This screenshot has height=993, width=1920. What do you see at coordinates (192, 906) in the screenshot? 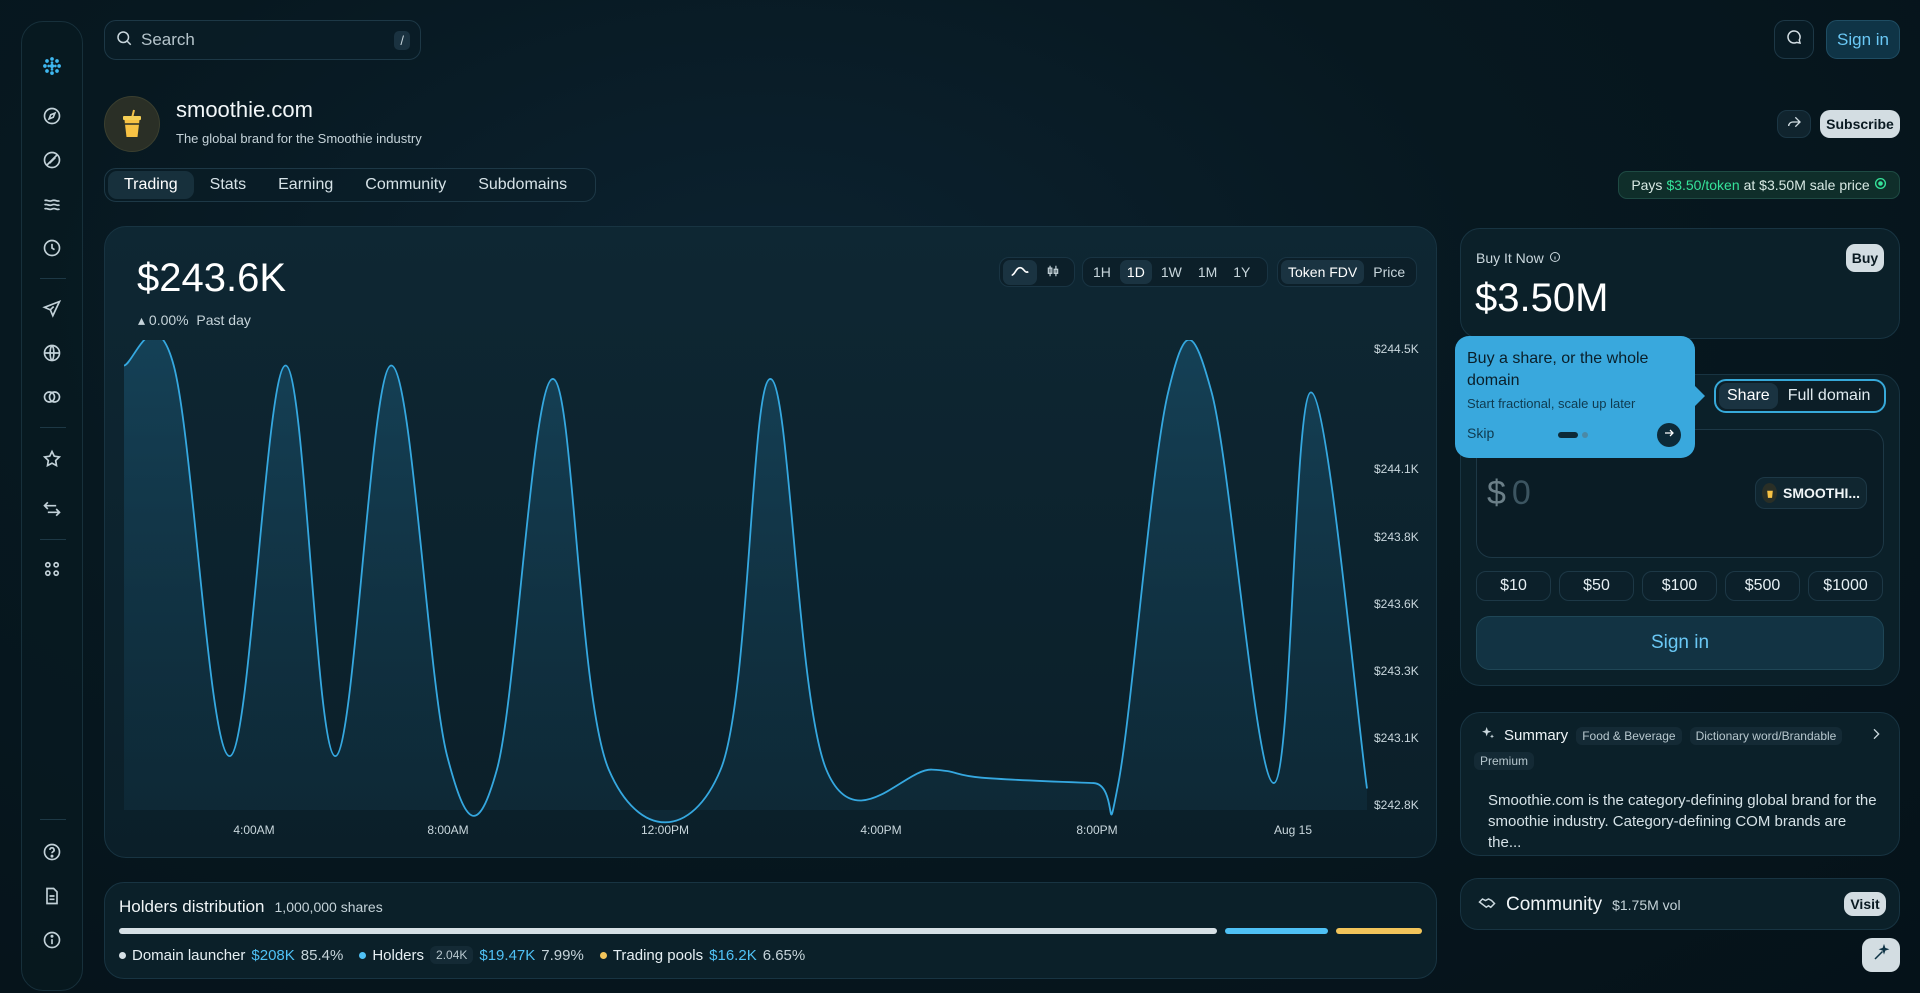
I see `holders-title: Holders distribution` at bounding box center [192, 906].